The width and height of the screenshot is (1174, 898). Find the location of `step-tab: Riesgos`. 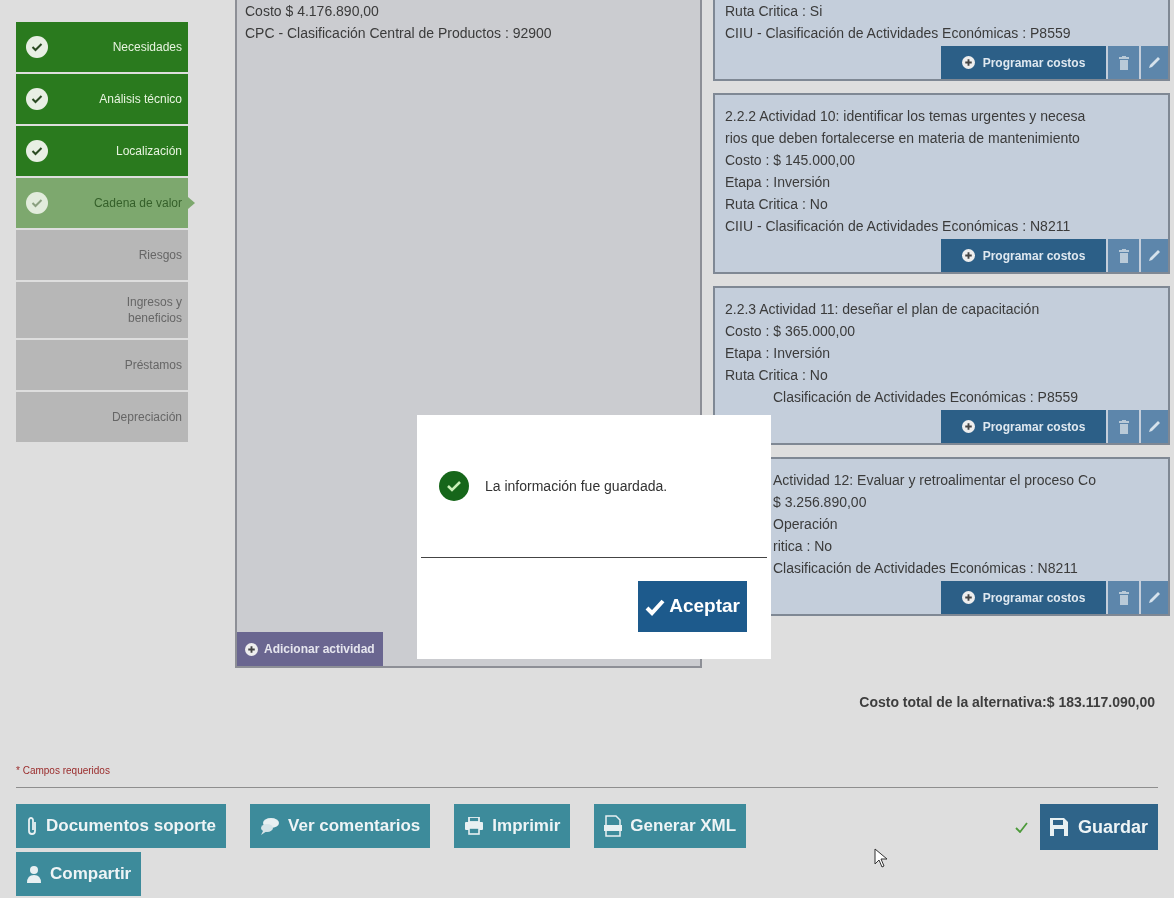

step-tab: Riesgos is located at coordinates (102, 255).